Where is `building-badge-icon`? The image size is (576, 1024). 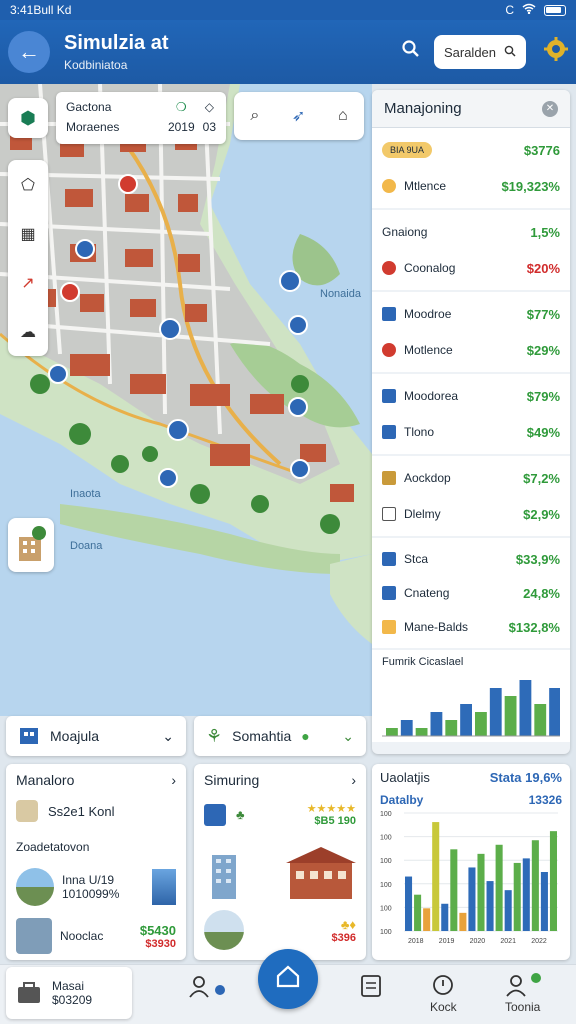 building-badge-icon is located at coordinates (215, 814).